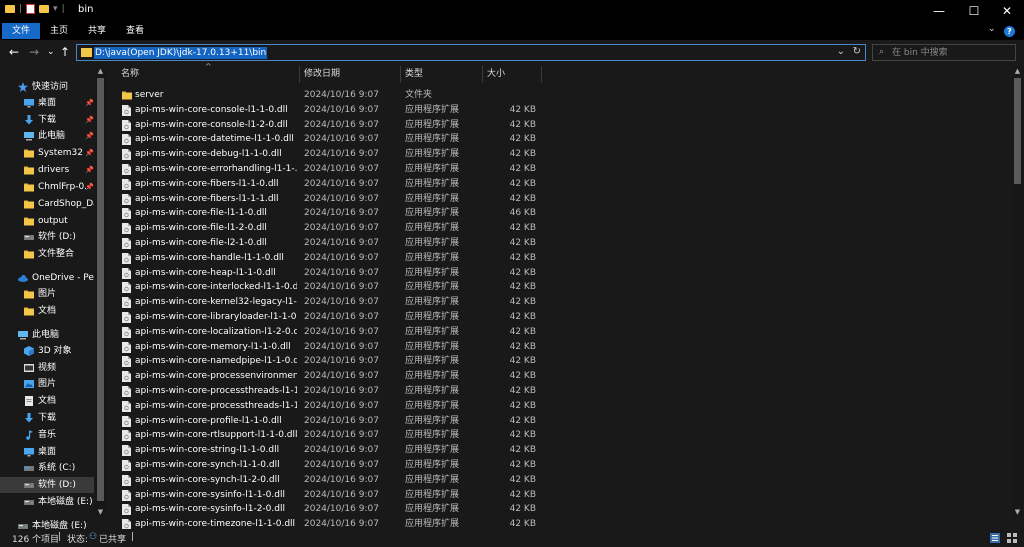 The height and width of the screenshot is (547, 1024). Describe the element at coordinates (29, 418) in the screenshot. I see `download-icon` at that location.